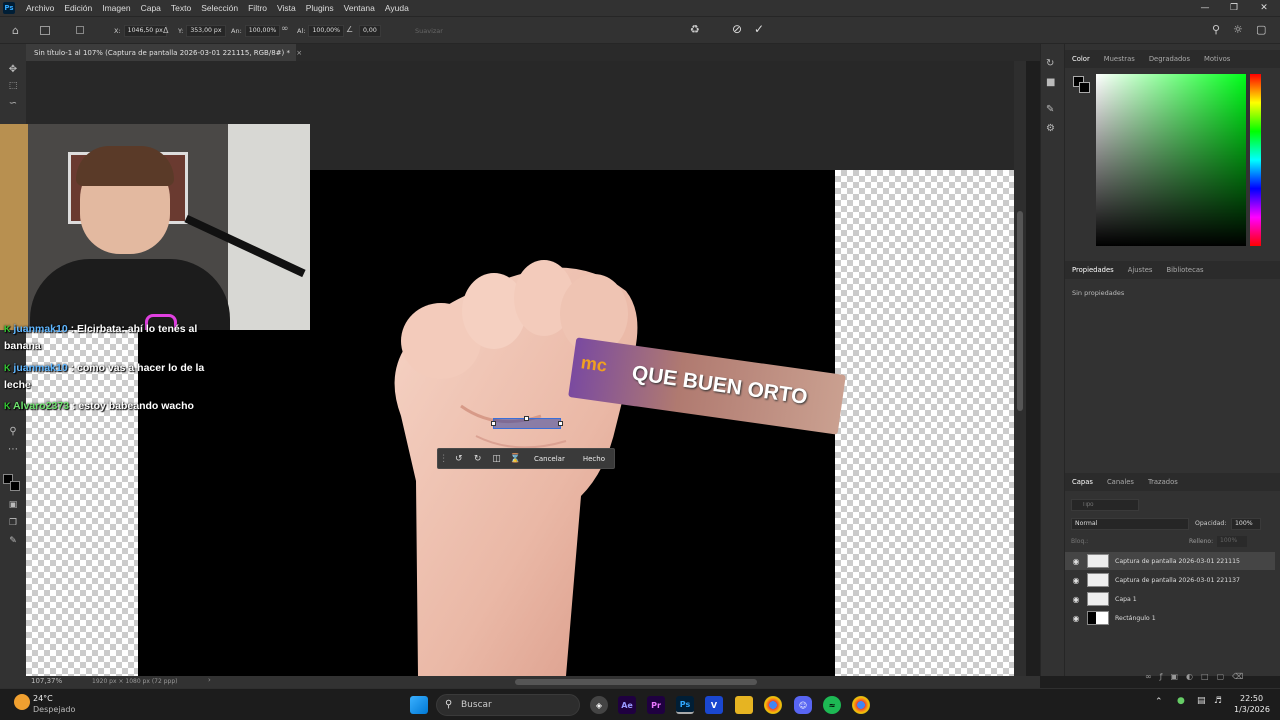  What do you see at coordinates (219, 8) in the screenshot?
I see `menu-seleccion: Selección` at bounding box center [219, 8].